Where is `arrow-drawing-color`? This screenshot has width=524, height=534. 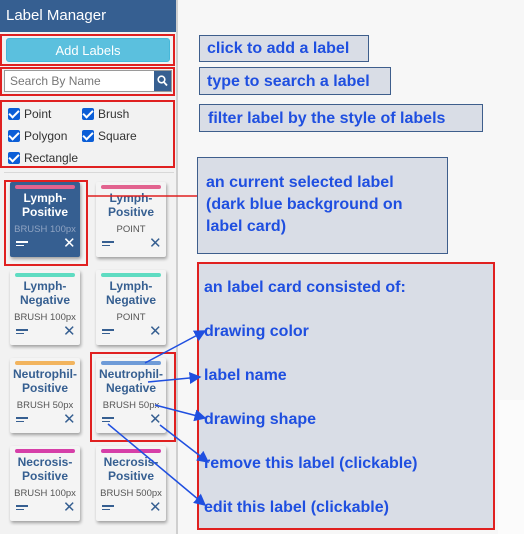 arrow-drawing-color is located at coordinates (175, 347).